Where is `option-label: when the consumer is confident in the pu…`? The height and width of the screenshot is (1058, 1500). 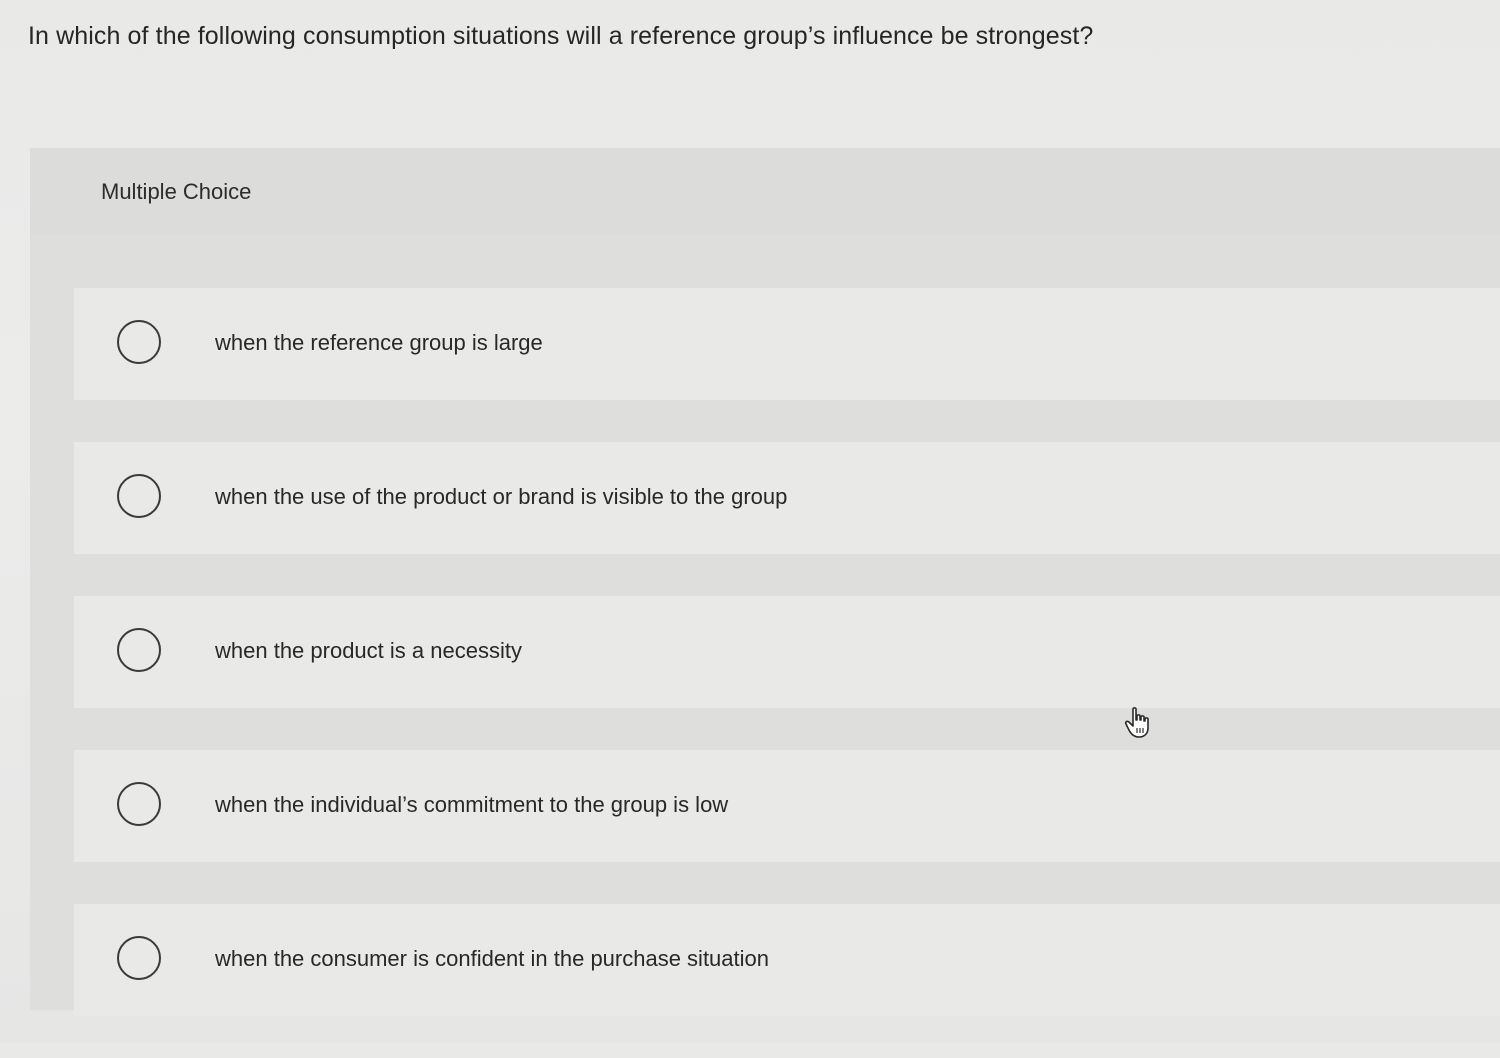 option-label: when the consumer is confident in the pu… is located at coordinates (492, 959).